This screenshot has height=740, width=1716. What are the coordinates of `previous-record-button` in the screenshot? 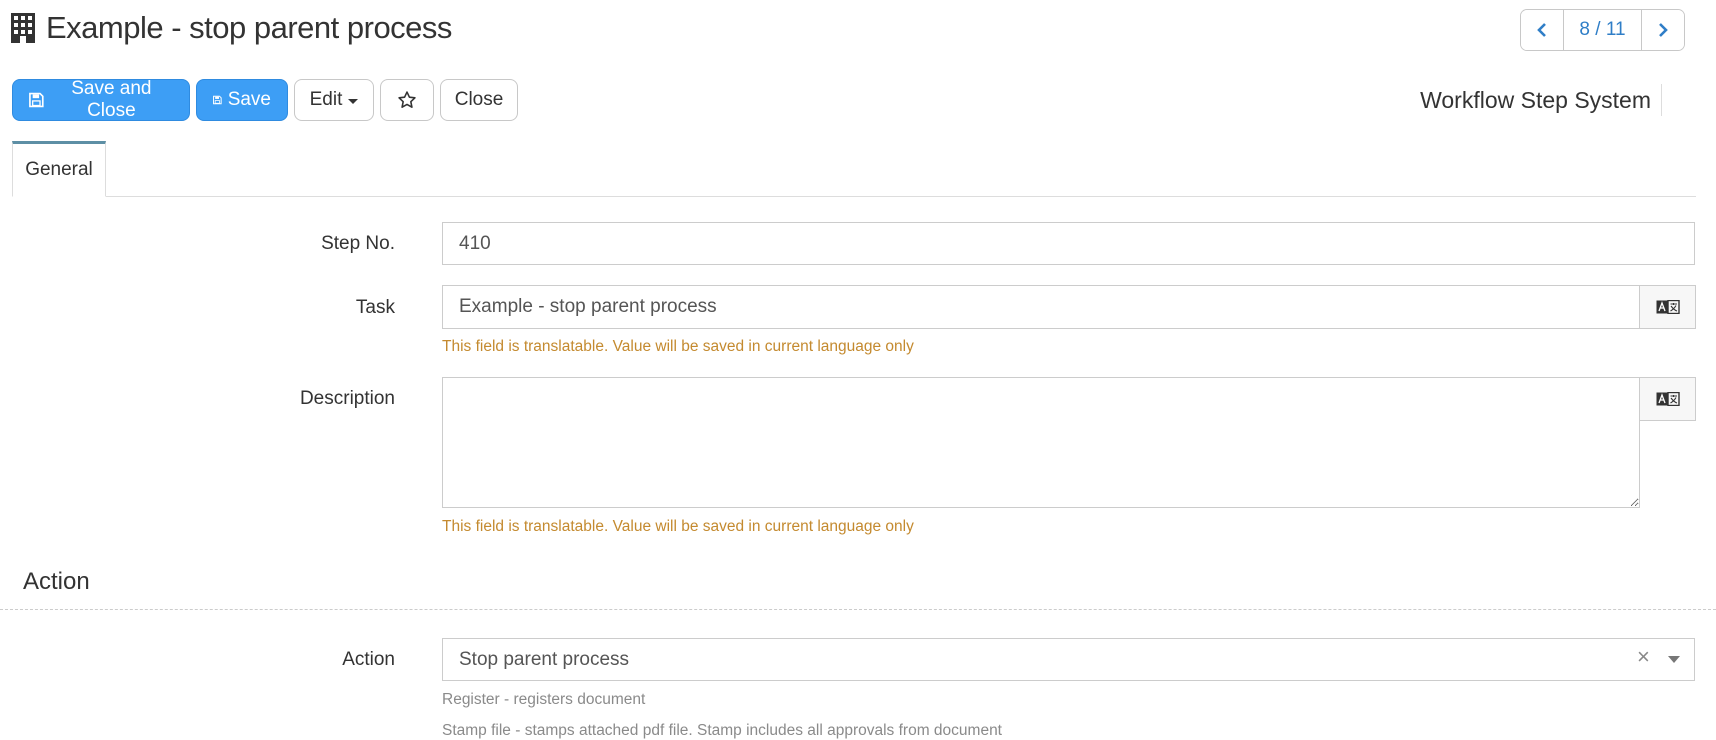 It's located at (1542, 30).